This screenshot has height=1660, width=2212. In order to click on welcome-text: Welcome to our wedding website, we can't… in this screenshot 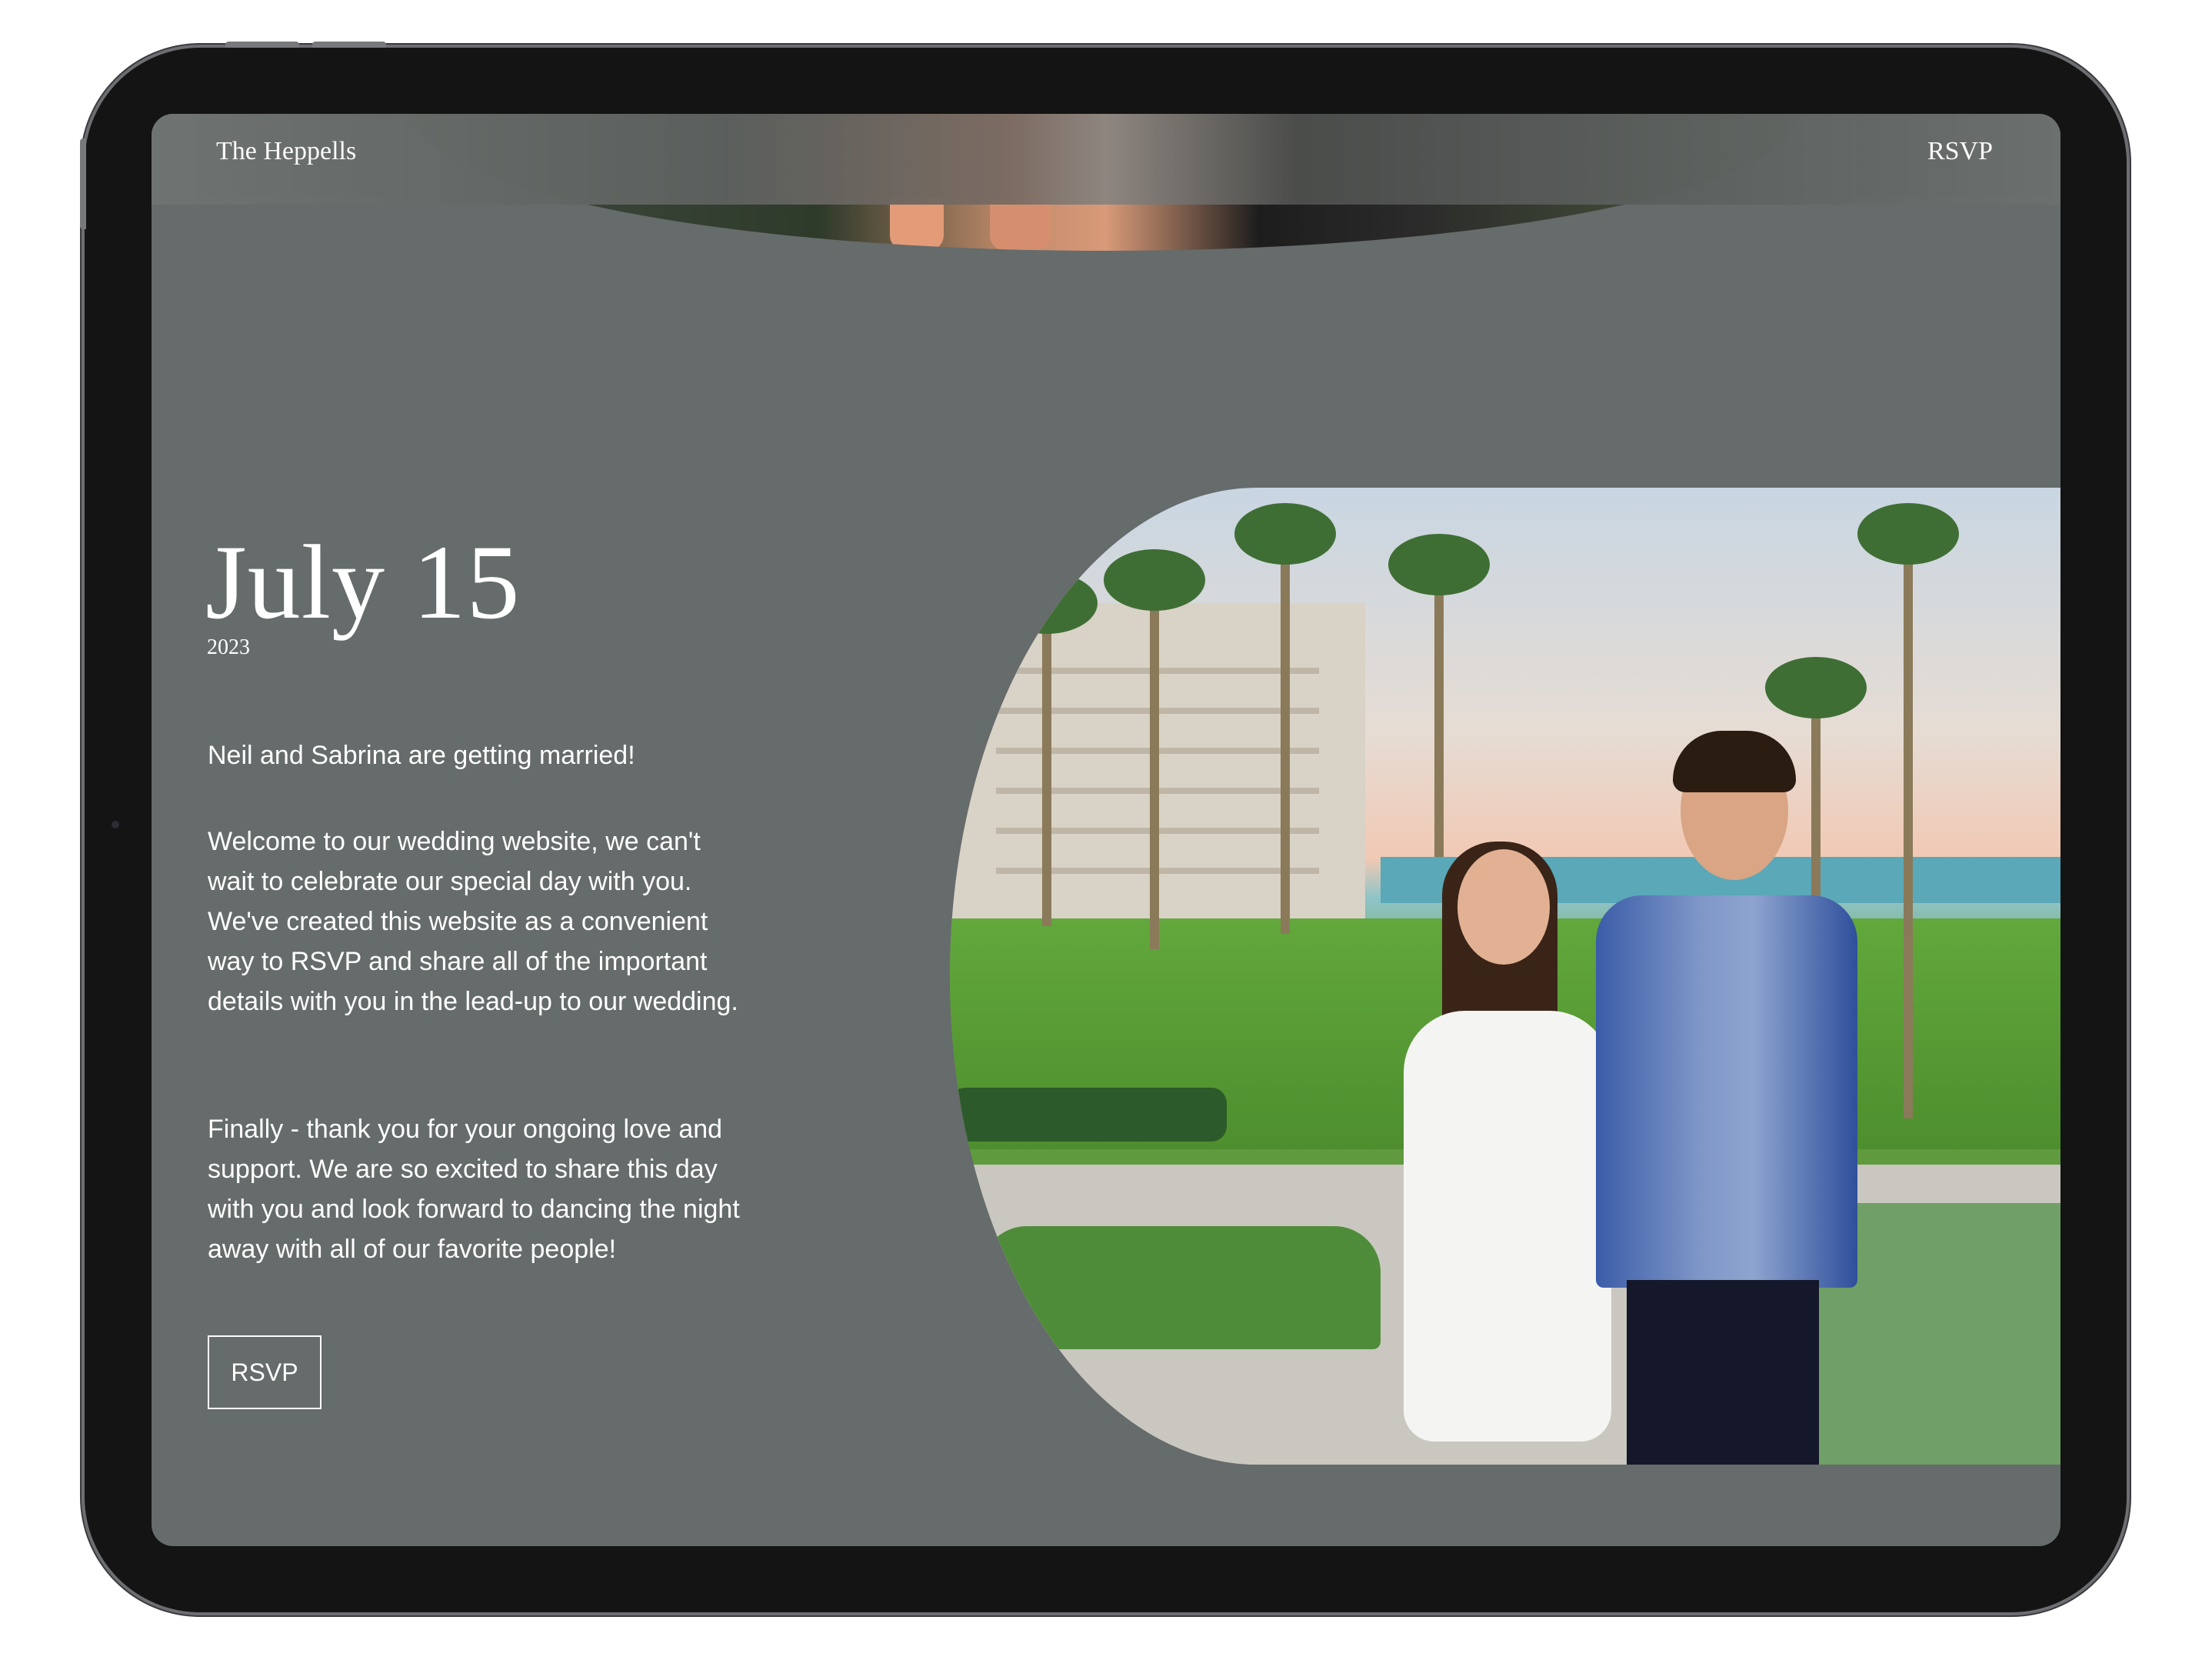, I will do `click(473, 922)`.